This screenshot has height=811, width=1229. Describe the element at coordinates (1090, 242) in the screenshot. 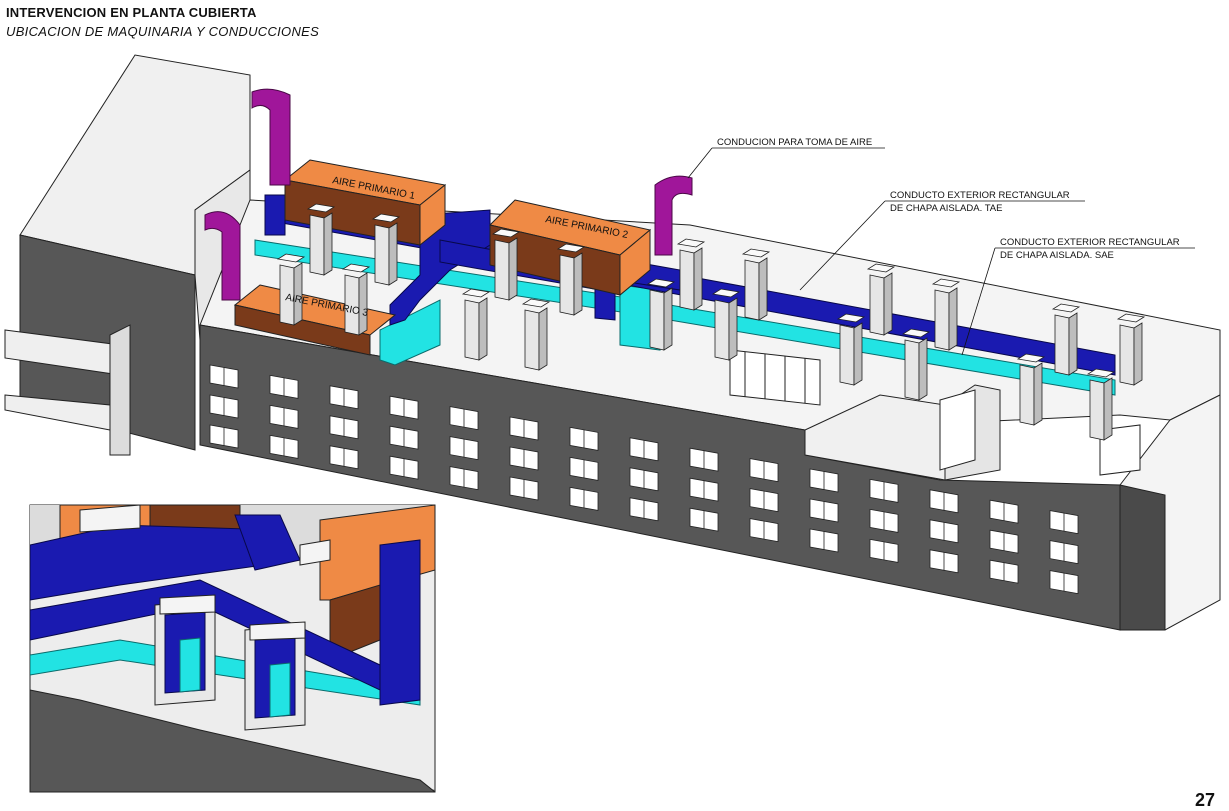

I see `callout-sae-line1: CONDUCTO EXTERIOR RECTANGULAR` at that location.